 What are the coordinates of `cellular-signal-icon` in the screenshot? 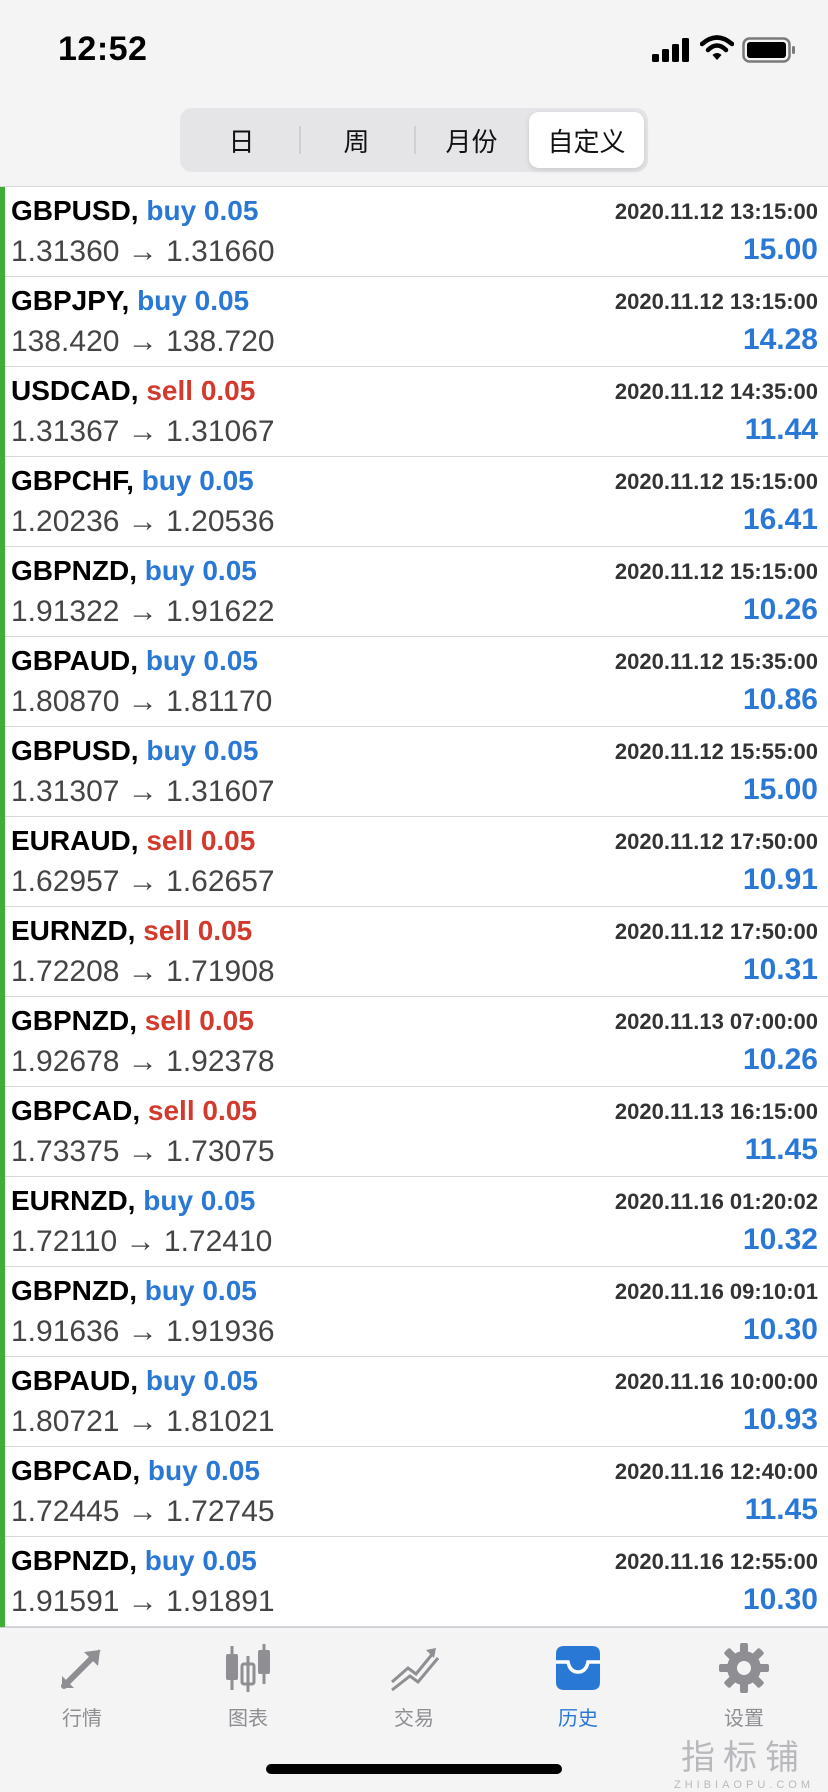 It's located at (670, 50).